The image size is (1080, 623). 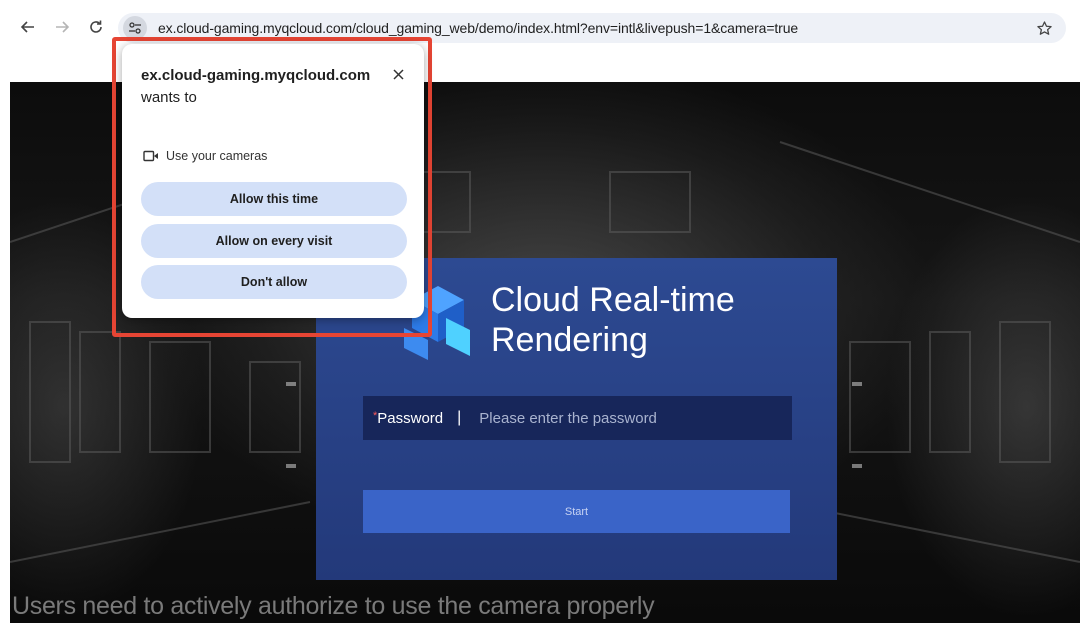 I want to click on back-button, so click(x=28, y=27).